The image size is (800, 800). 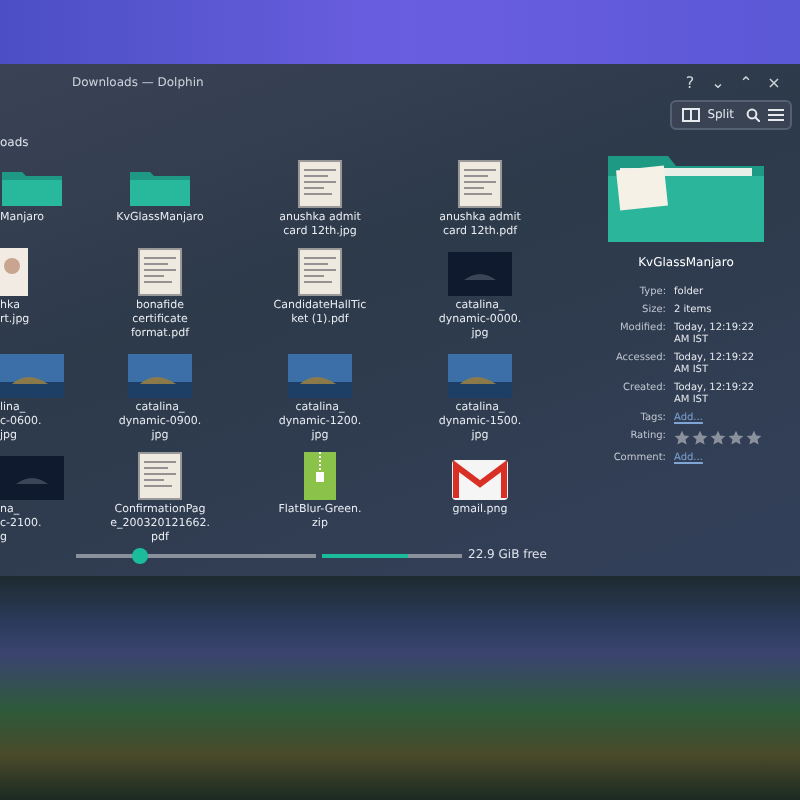 What do you see at coordinates (718, 82) in the screenshot?
I see `window-control-button: ⌄` at bounding box center [718, 82].